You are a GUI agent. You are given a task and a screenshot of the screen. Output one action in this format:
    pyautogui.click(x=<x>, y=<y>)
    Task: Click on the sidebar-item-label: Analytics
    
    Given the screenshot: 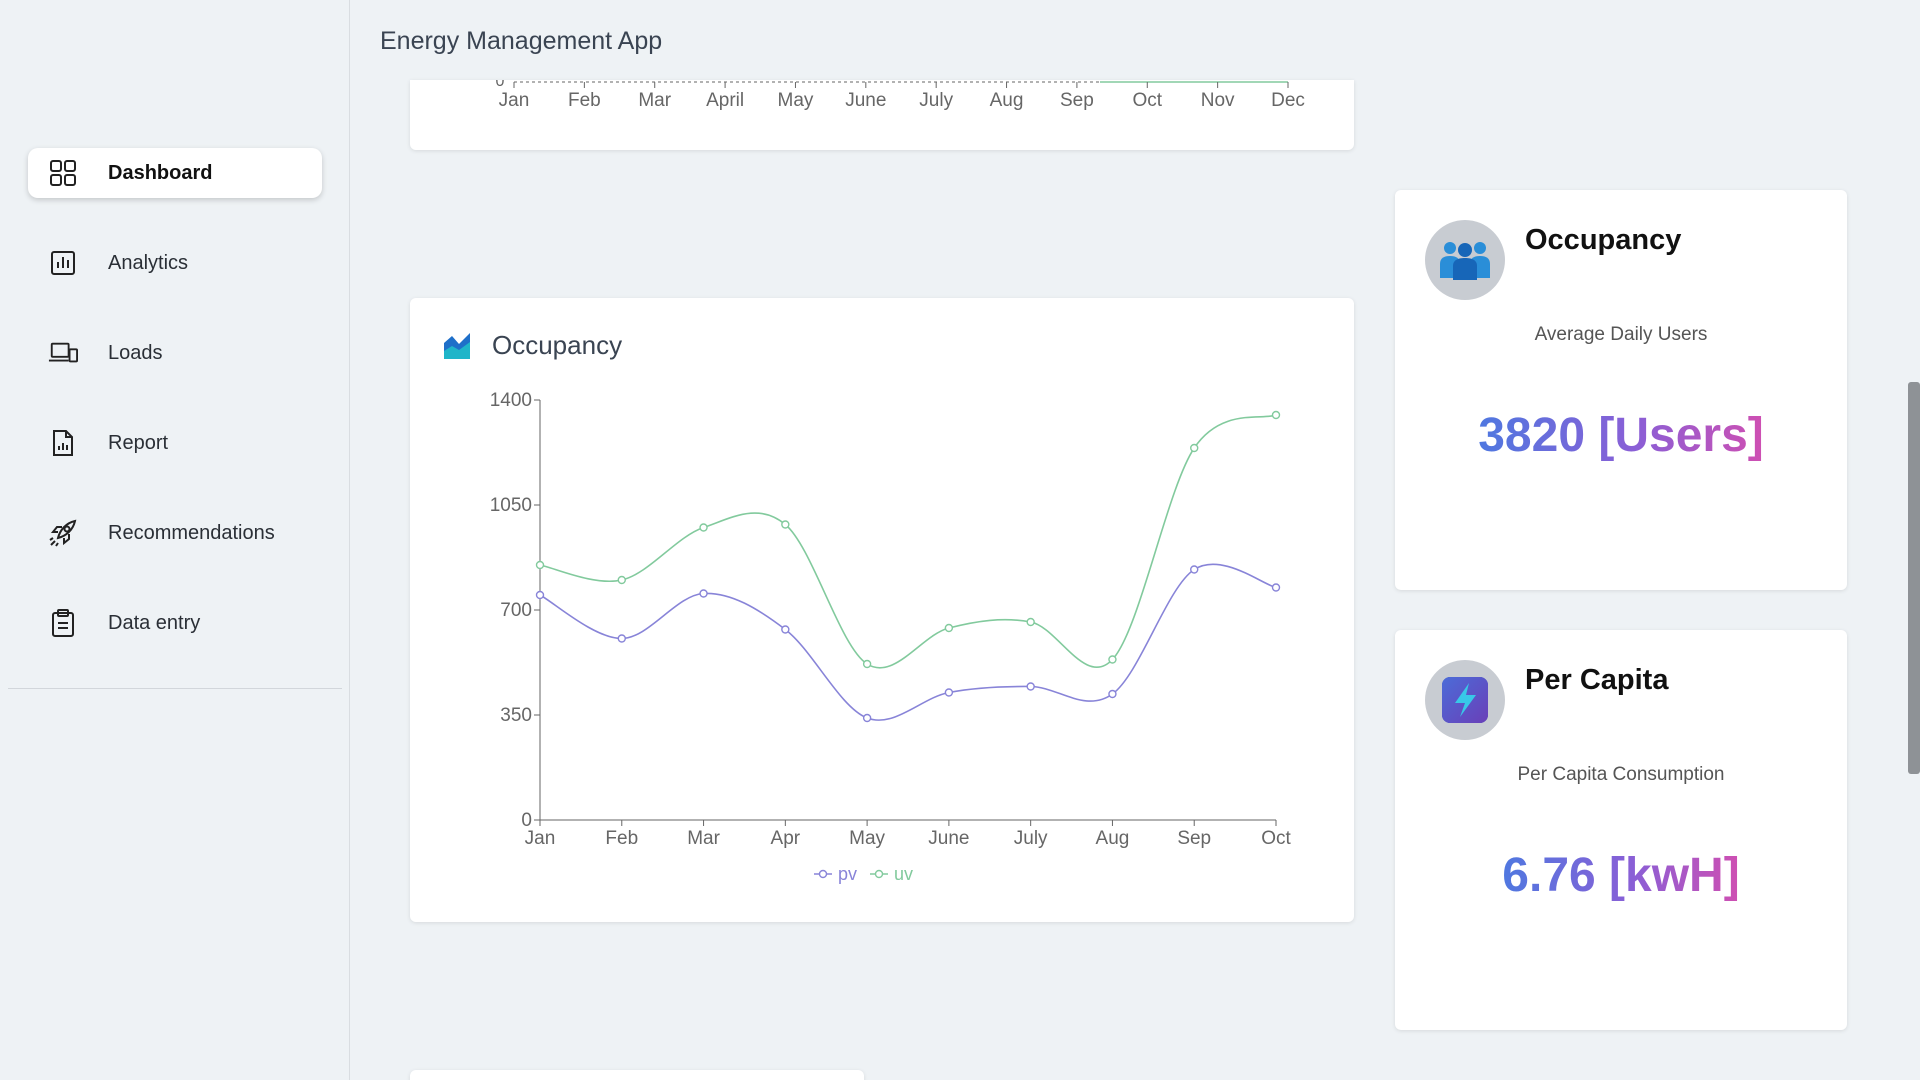 What is the action you would take?
    pyautogui.click(x=148, y=262)
    